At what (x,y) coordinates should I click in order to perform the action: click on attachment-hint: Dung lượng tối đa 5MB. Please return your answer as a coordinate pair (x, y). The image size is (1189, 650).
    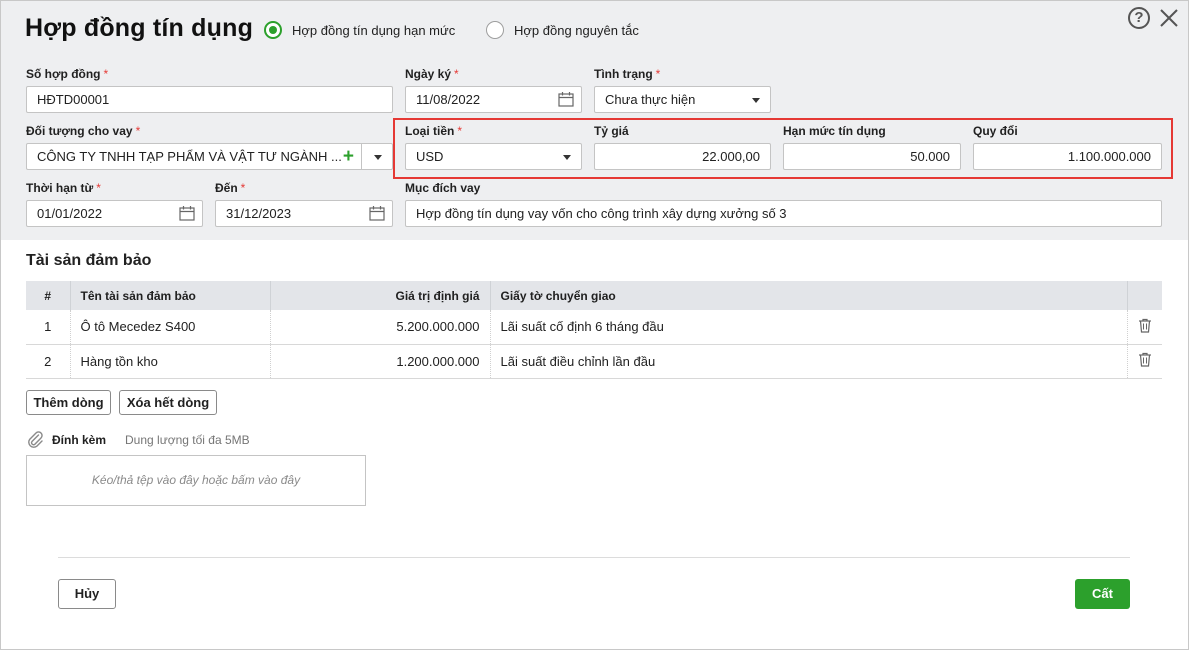
    Looking at the image, I should click on (187, 440).